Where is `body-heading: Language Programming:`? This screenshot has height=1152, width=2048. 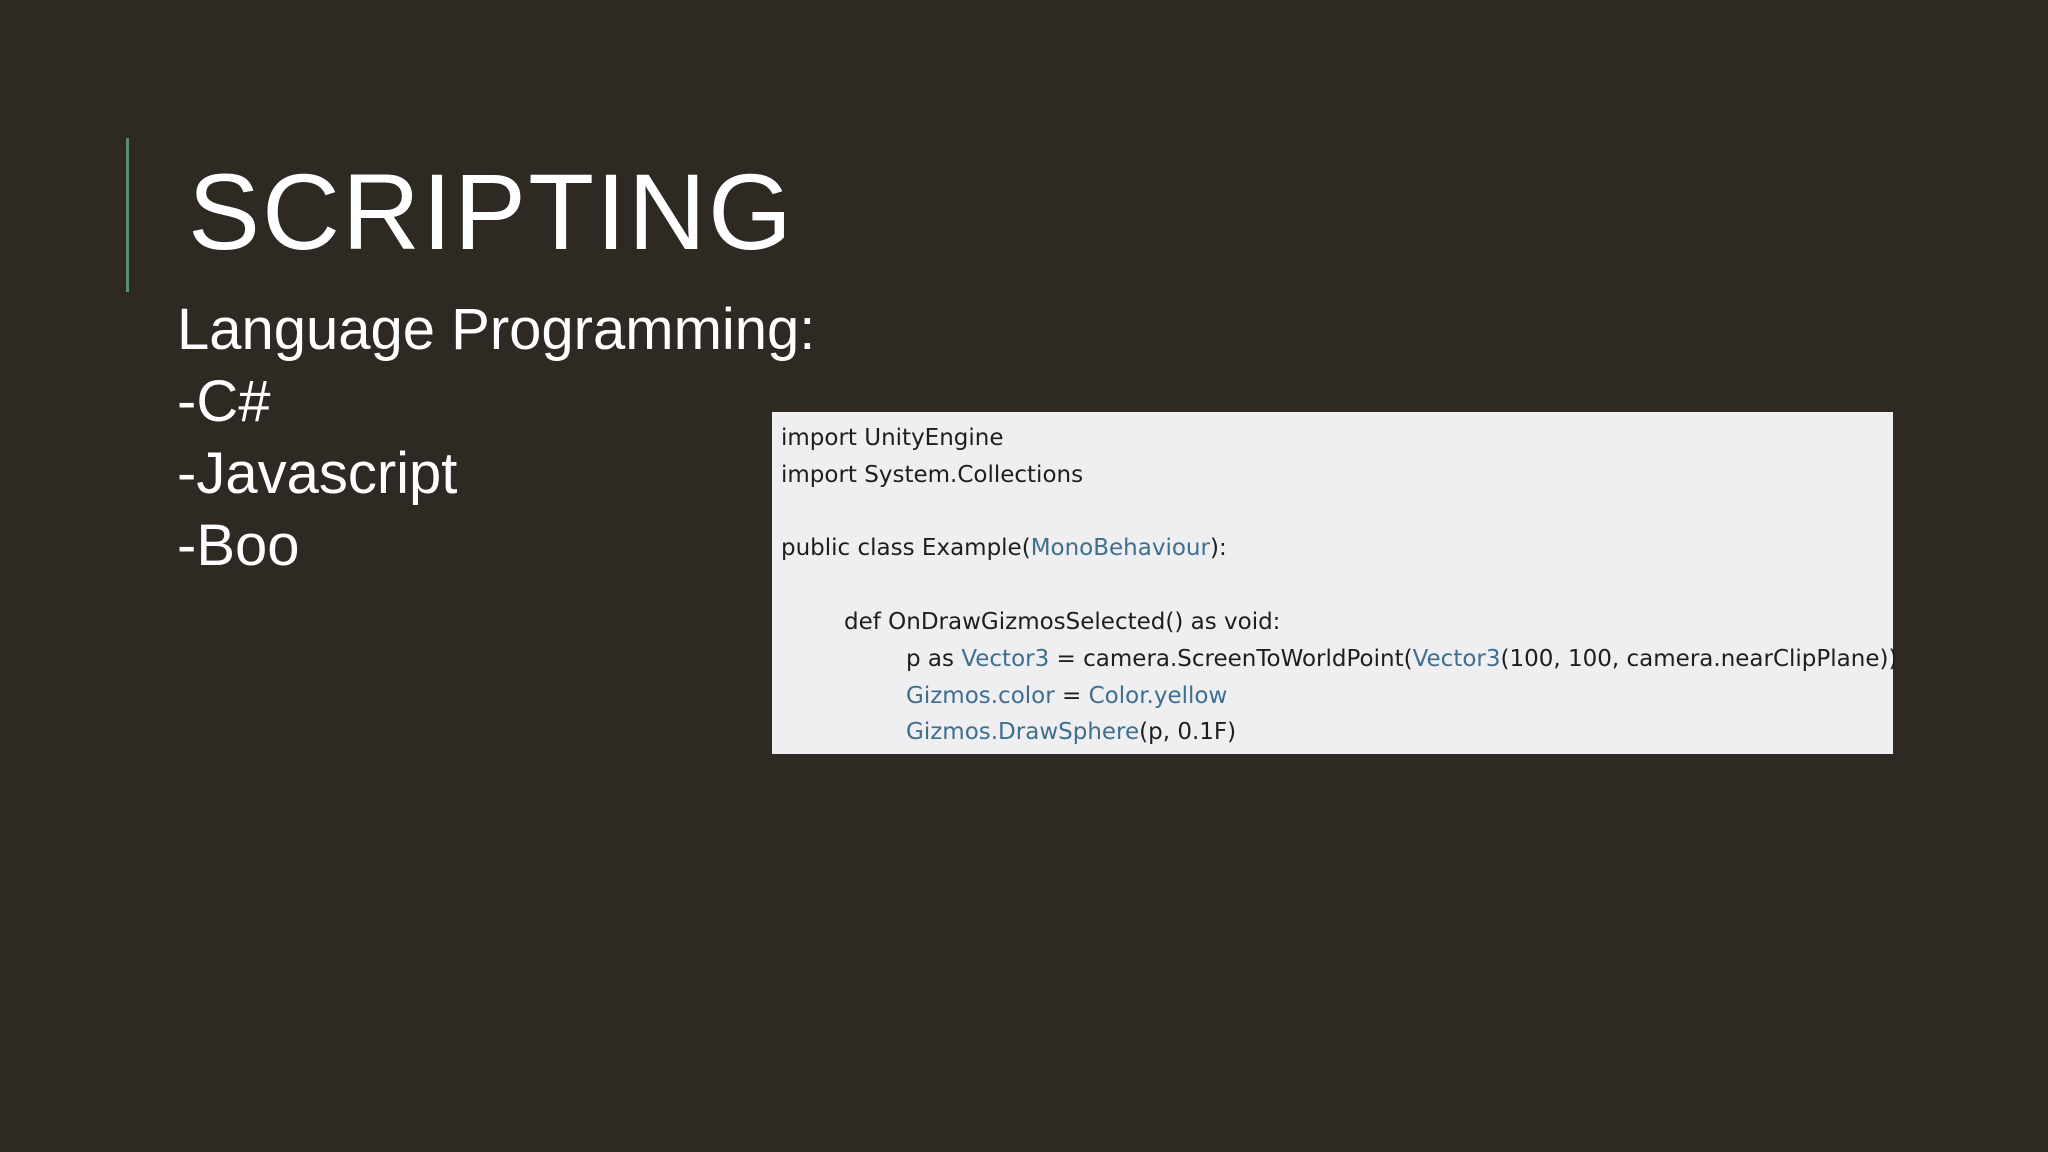 body-heading: Language Programming: is located at coordinates (496, 329).